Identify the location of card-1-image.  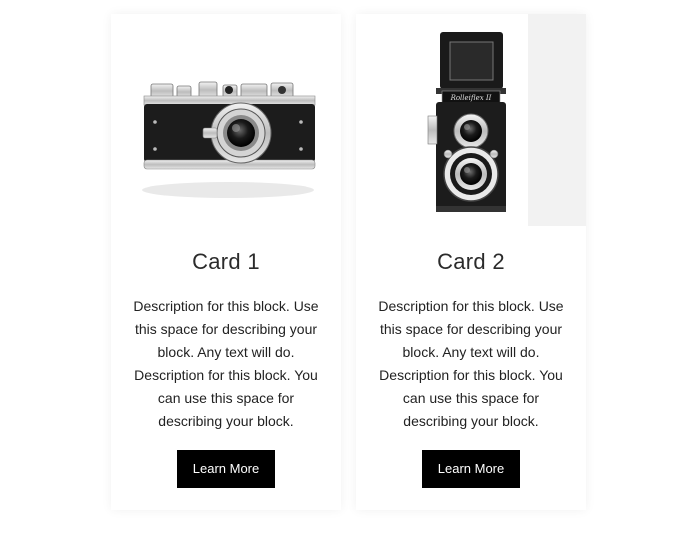
(226, 120).